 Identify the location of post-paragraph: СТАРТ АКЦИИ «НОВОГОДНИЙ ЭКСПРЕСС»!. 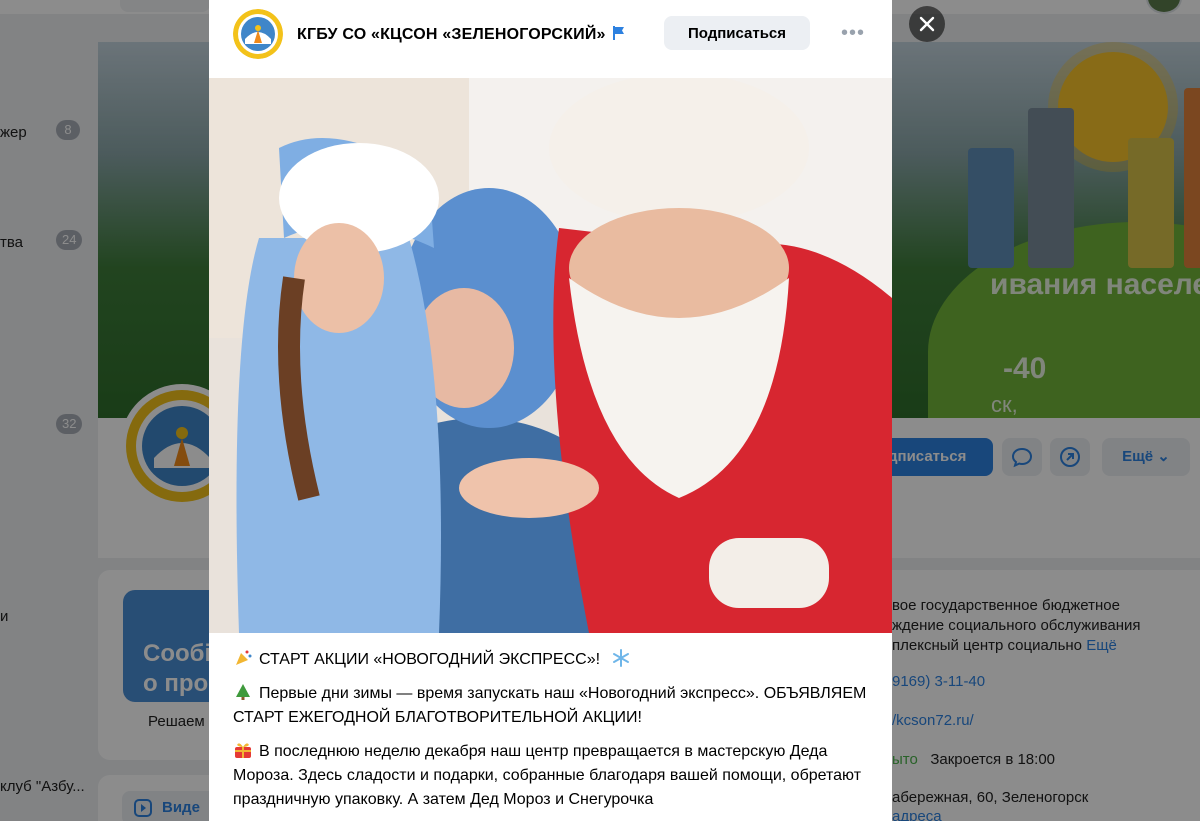
(553, 660).